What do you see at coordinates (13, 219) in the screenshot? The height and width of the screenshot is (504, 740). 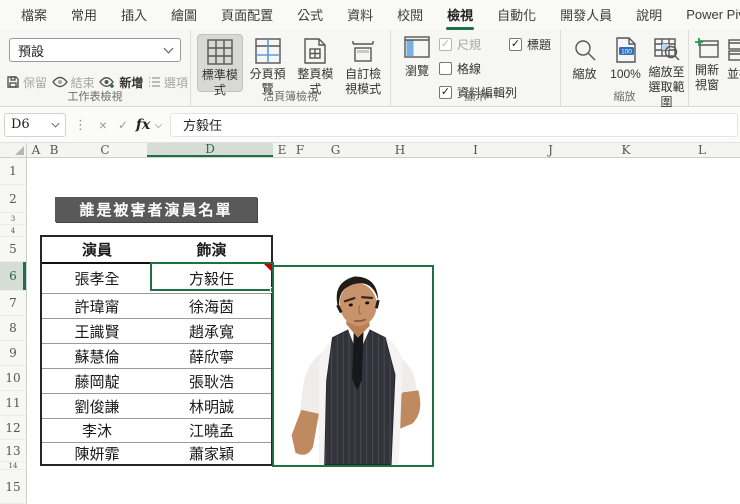 I see `row-header: 3` at bounding box center [13, 219].